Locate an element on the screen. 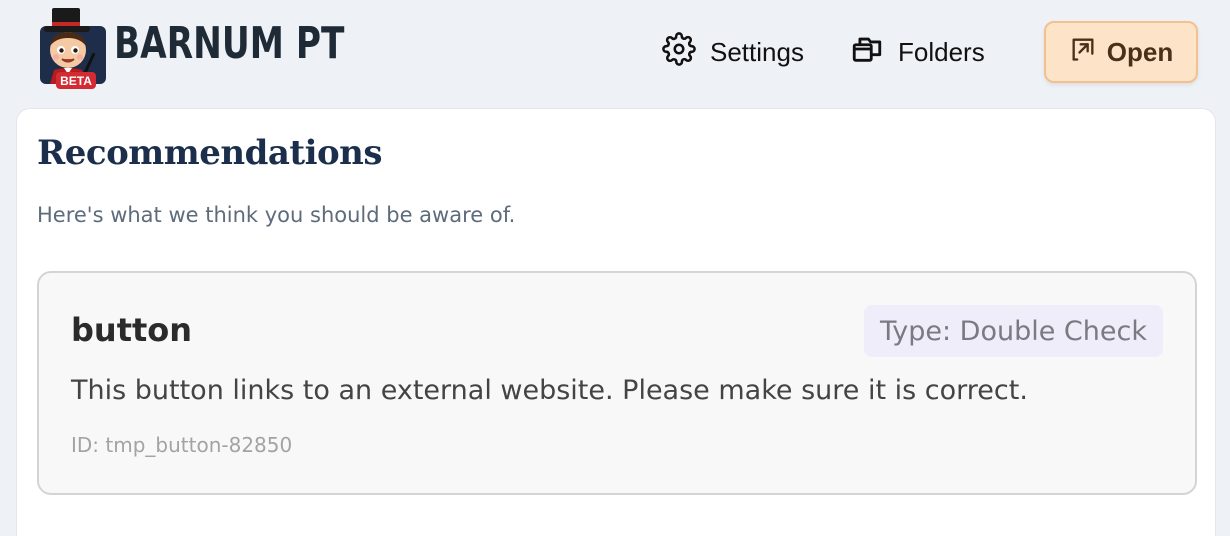 The width and height of the screenshot is (1230, 536). open-button: Open is located at coordinates (1121, 52).